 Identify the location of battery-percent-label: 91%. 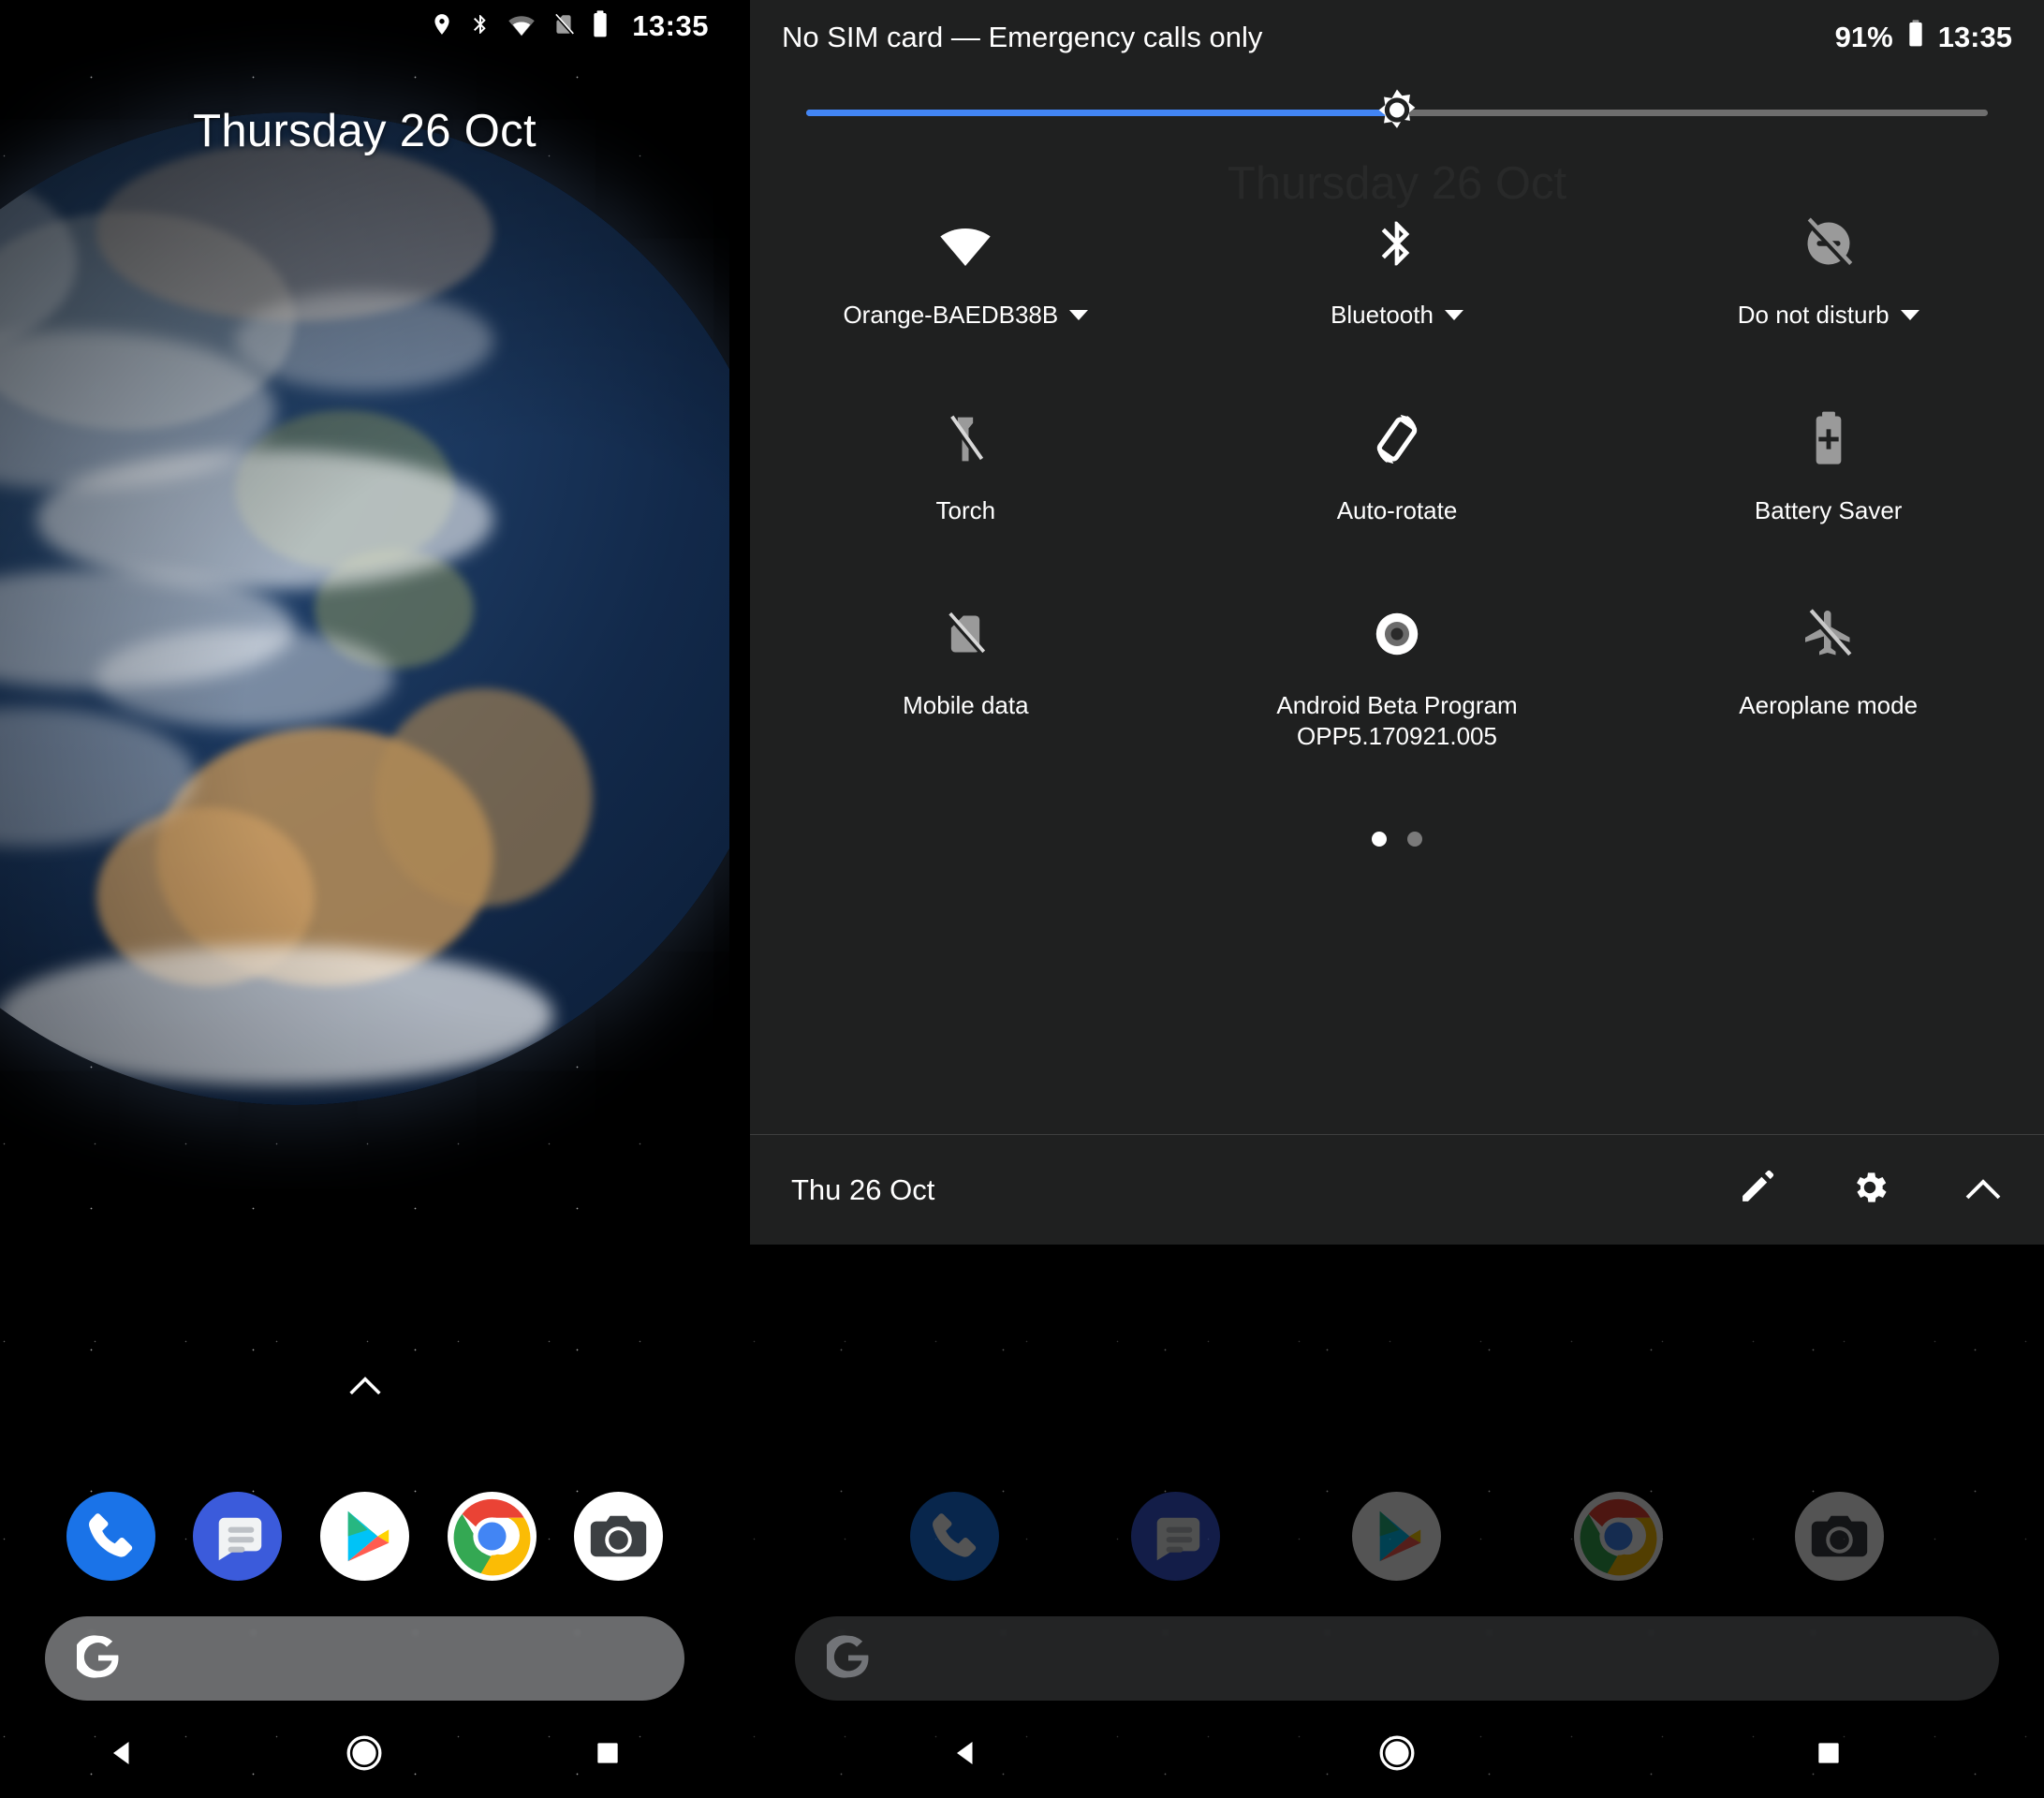
(1864, 37).